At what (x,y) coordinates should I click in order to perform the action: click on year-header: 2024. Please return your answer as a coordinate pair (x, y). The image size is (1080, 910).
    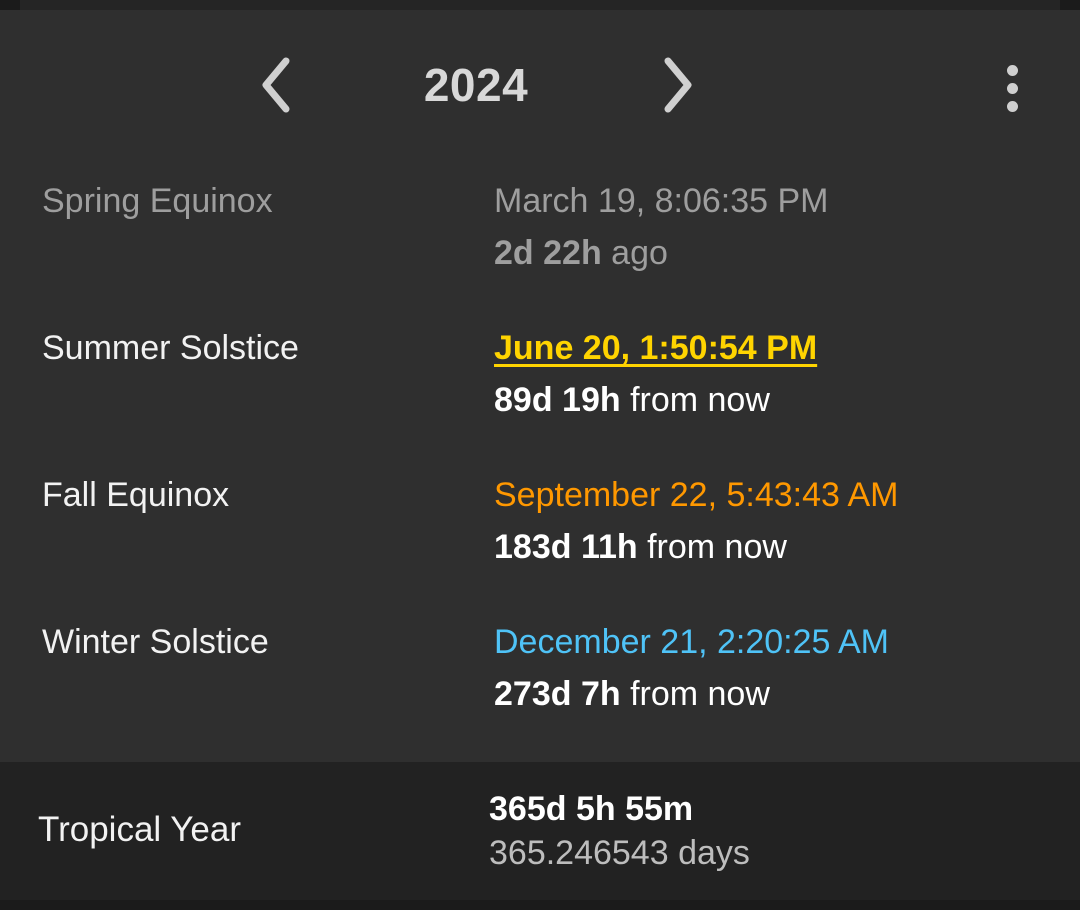
    Looking at the image, I should click on (540, 75).